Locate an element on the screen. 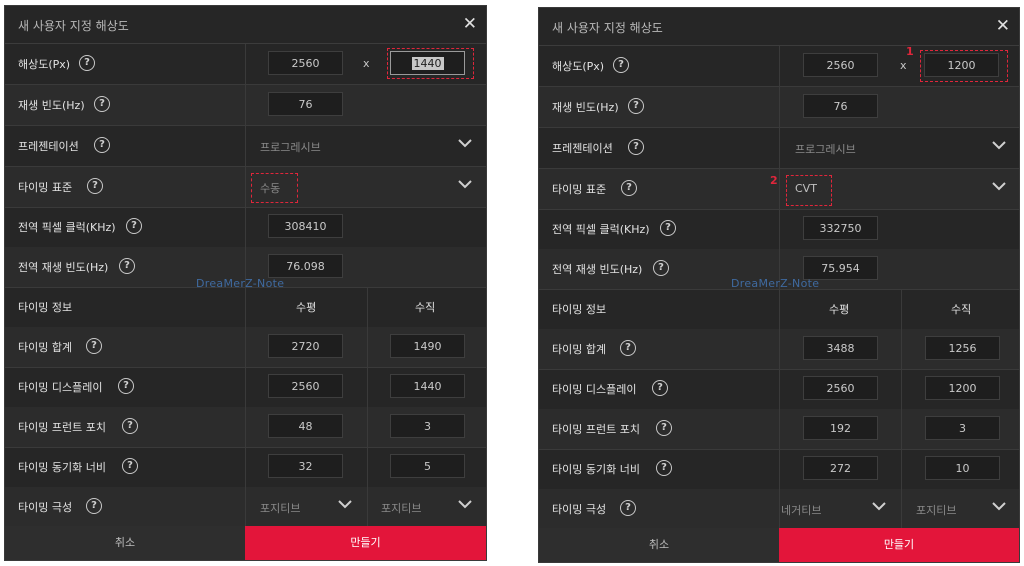 The width and height of the screenshot is (1024, 566). global-refresh-row: 전역 재생 빈도(Hz) ? 75.954 DreaMerZ-Note is located at coordinates (779, 269).